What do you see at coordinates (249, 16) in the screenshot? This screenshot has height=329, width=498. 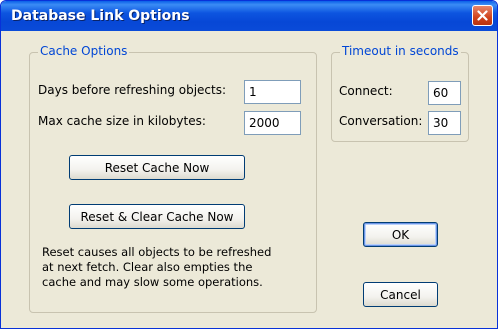 I see `title-bar: Database Link Options` at bounding box center [249, 16].